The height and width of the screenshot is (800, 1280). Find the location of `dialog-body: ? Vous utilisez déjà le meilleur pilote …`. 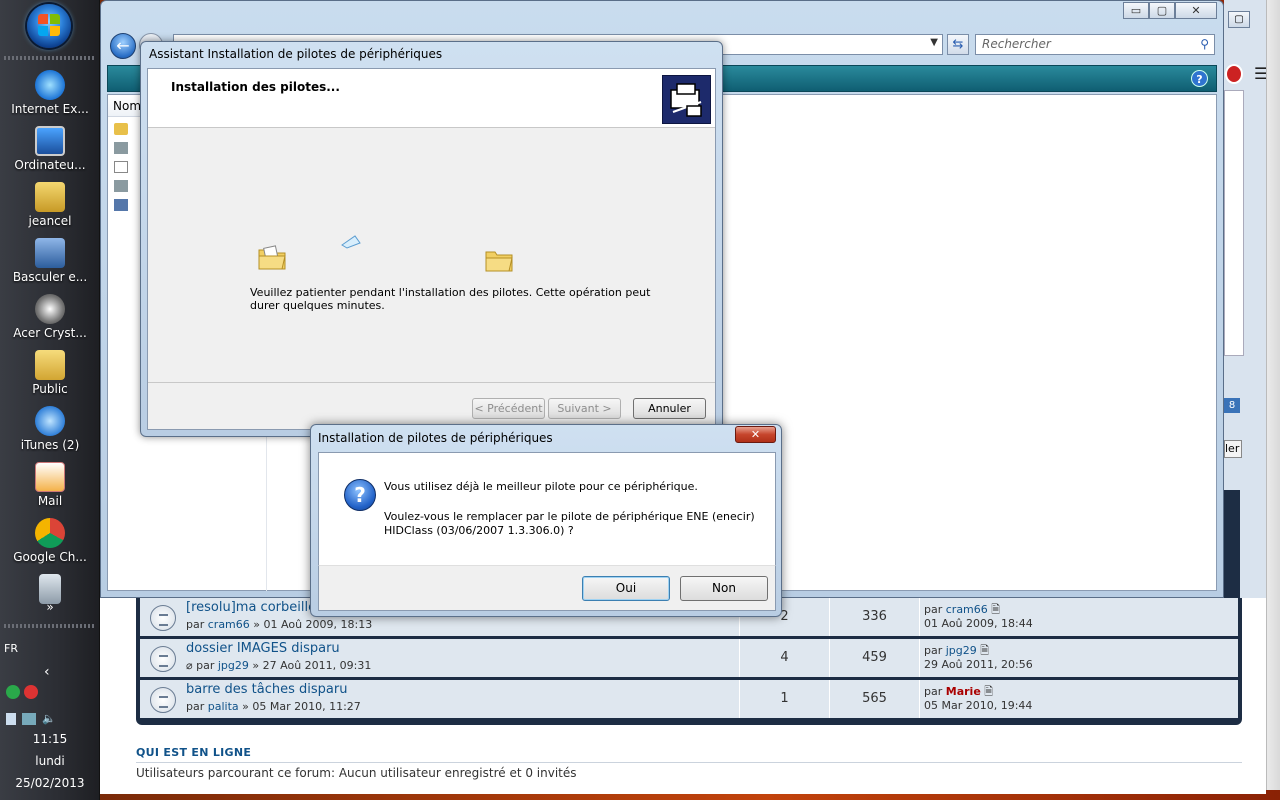

dialog-body: ? Vous utilisez déjà le meilleur pilote … is located at coordinates (547, 508).